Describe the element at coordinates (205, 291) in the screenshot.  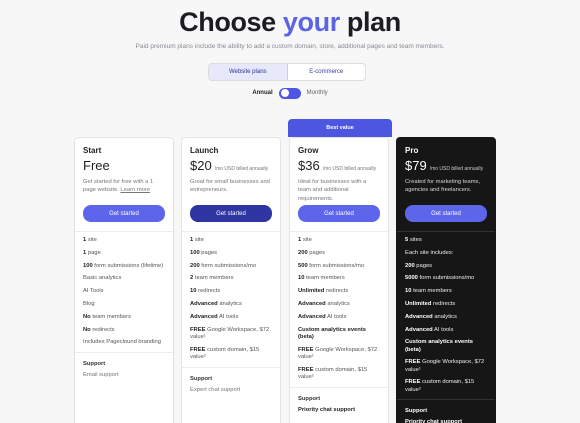
I see `feature-item: 10 redirects` at that location.